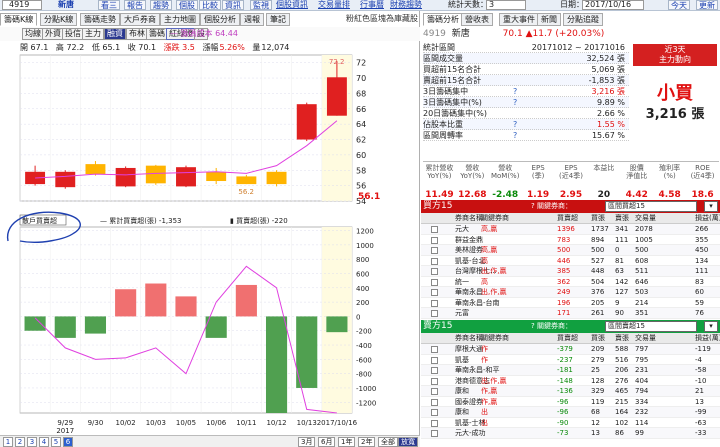 The height and width of the screenshot is (447, 720). Describe the element at coordinates (161, 5) in the screenshot. I see `top-button-2: 趨勢` at that location.